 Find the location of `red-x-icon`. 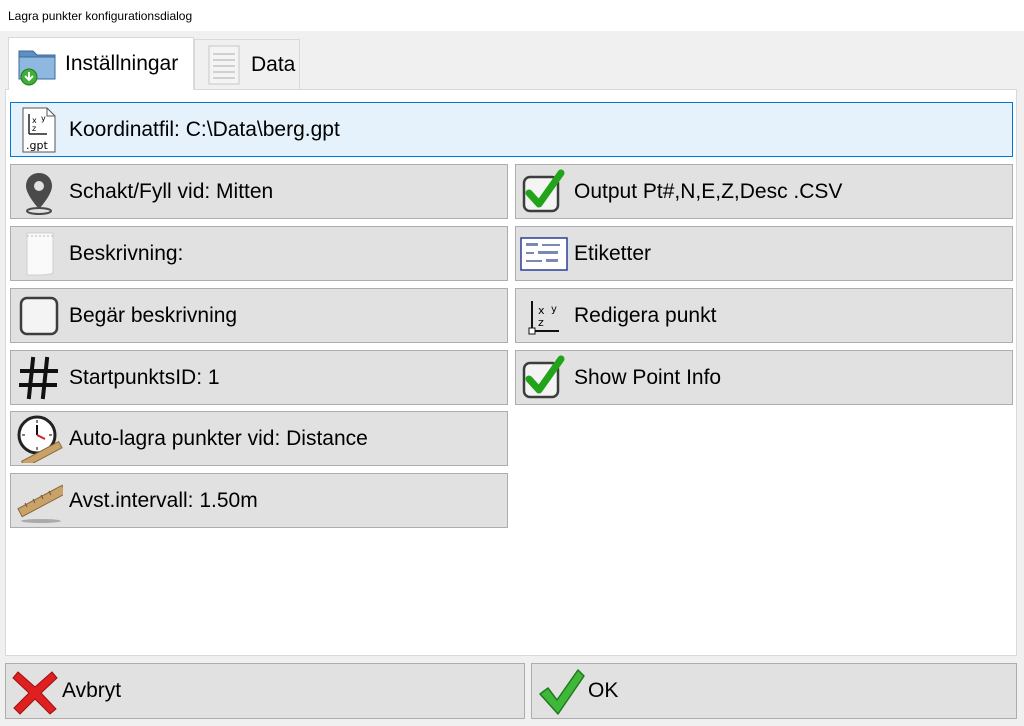

red-x-icon is located at coordinates (35, 691).